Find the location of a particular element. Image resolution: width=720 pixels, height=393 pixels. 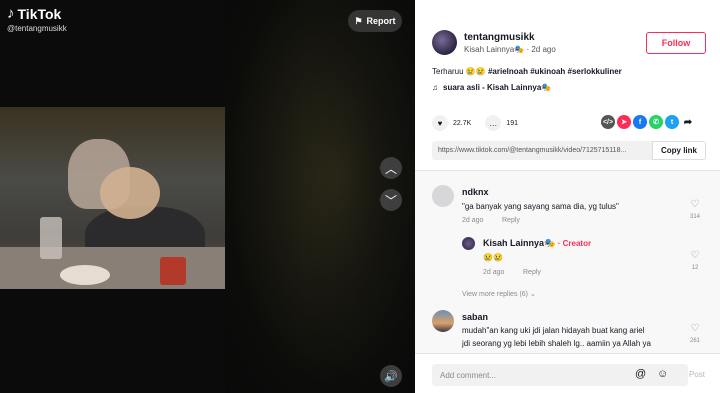

previous-video-button: ︿ is located at coordinates (391, 168).